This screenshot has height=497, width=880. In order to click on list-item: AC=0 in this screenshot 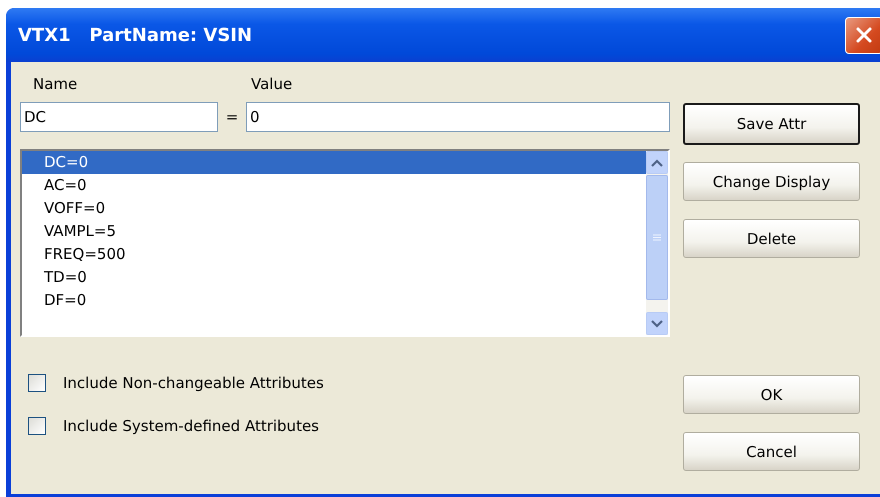, I will do `click(334, 185)`.